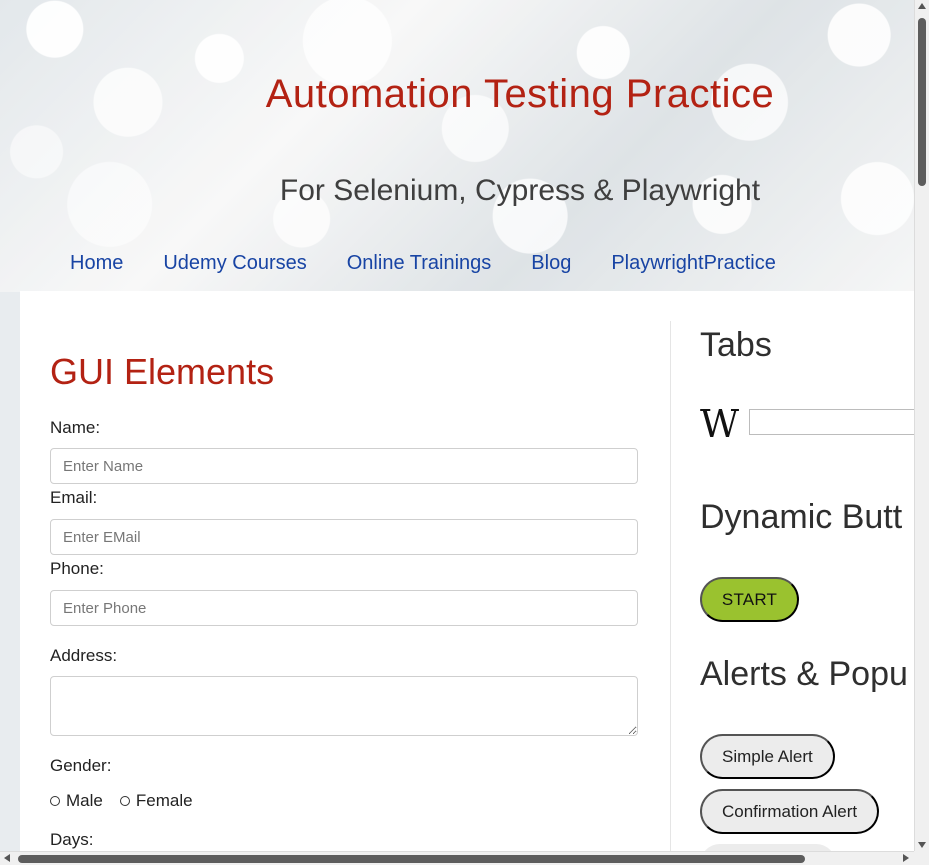 The image size is (929, 865). Describe the element at coordinates (55, 801) in the screenshot. I see `male-radio` at that location.